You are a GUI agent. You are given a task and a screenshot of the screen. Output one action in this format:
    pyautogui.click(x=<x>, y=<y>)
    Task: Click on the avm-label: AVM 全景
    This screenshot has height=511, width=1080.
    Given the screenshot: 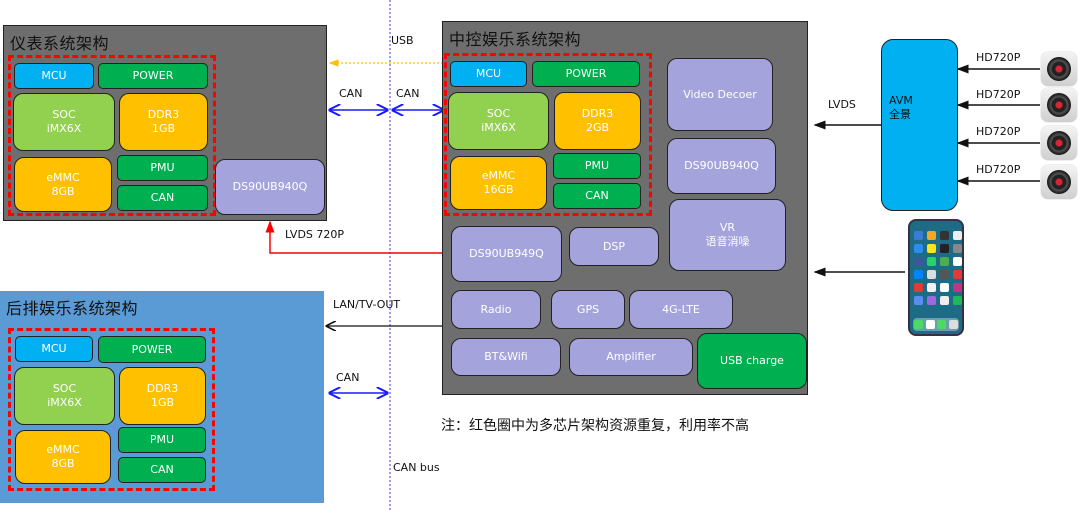 What is the action you would take?
    pyautogui.click(x=901, y=108)
    